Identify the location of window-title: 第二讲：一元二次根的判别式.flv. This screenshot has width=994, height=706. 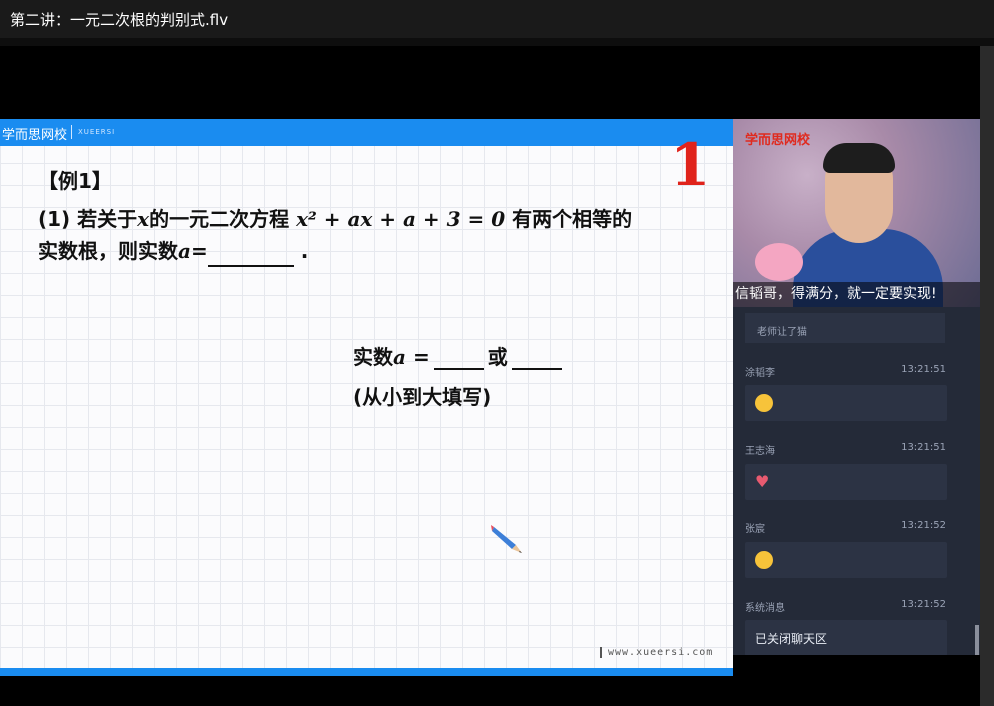
(119, 20).